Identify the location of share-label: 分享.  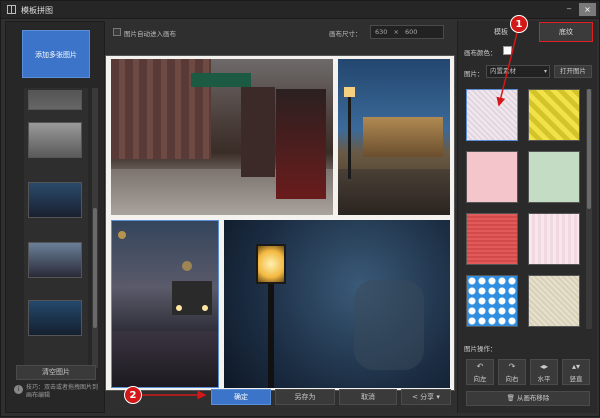
(427, 397).